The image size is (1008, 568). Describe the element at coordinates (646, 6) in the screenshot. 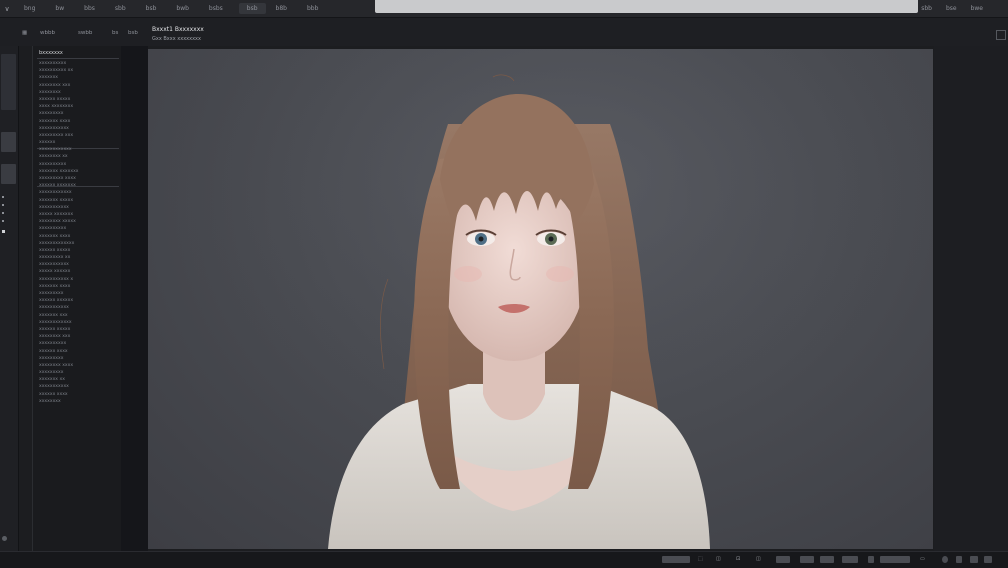

I see `search-bar` at that location.